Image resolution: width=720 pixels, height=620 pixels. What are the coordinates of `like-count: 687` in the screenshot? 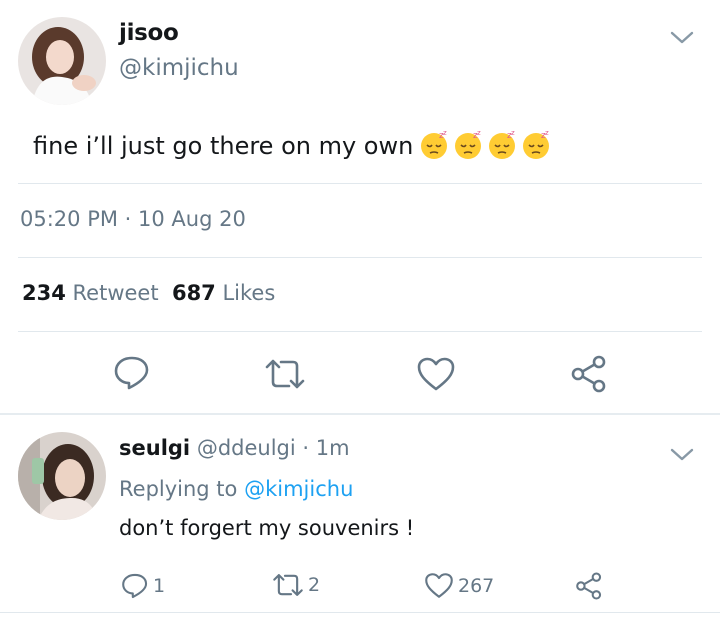 It's located at (194, 293).